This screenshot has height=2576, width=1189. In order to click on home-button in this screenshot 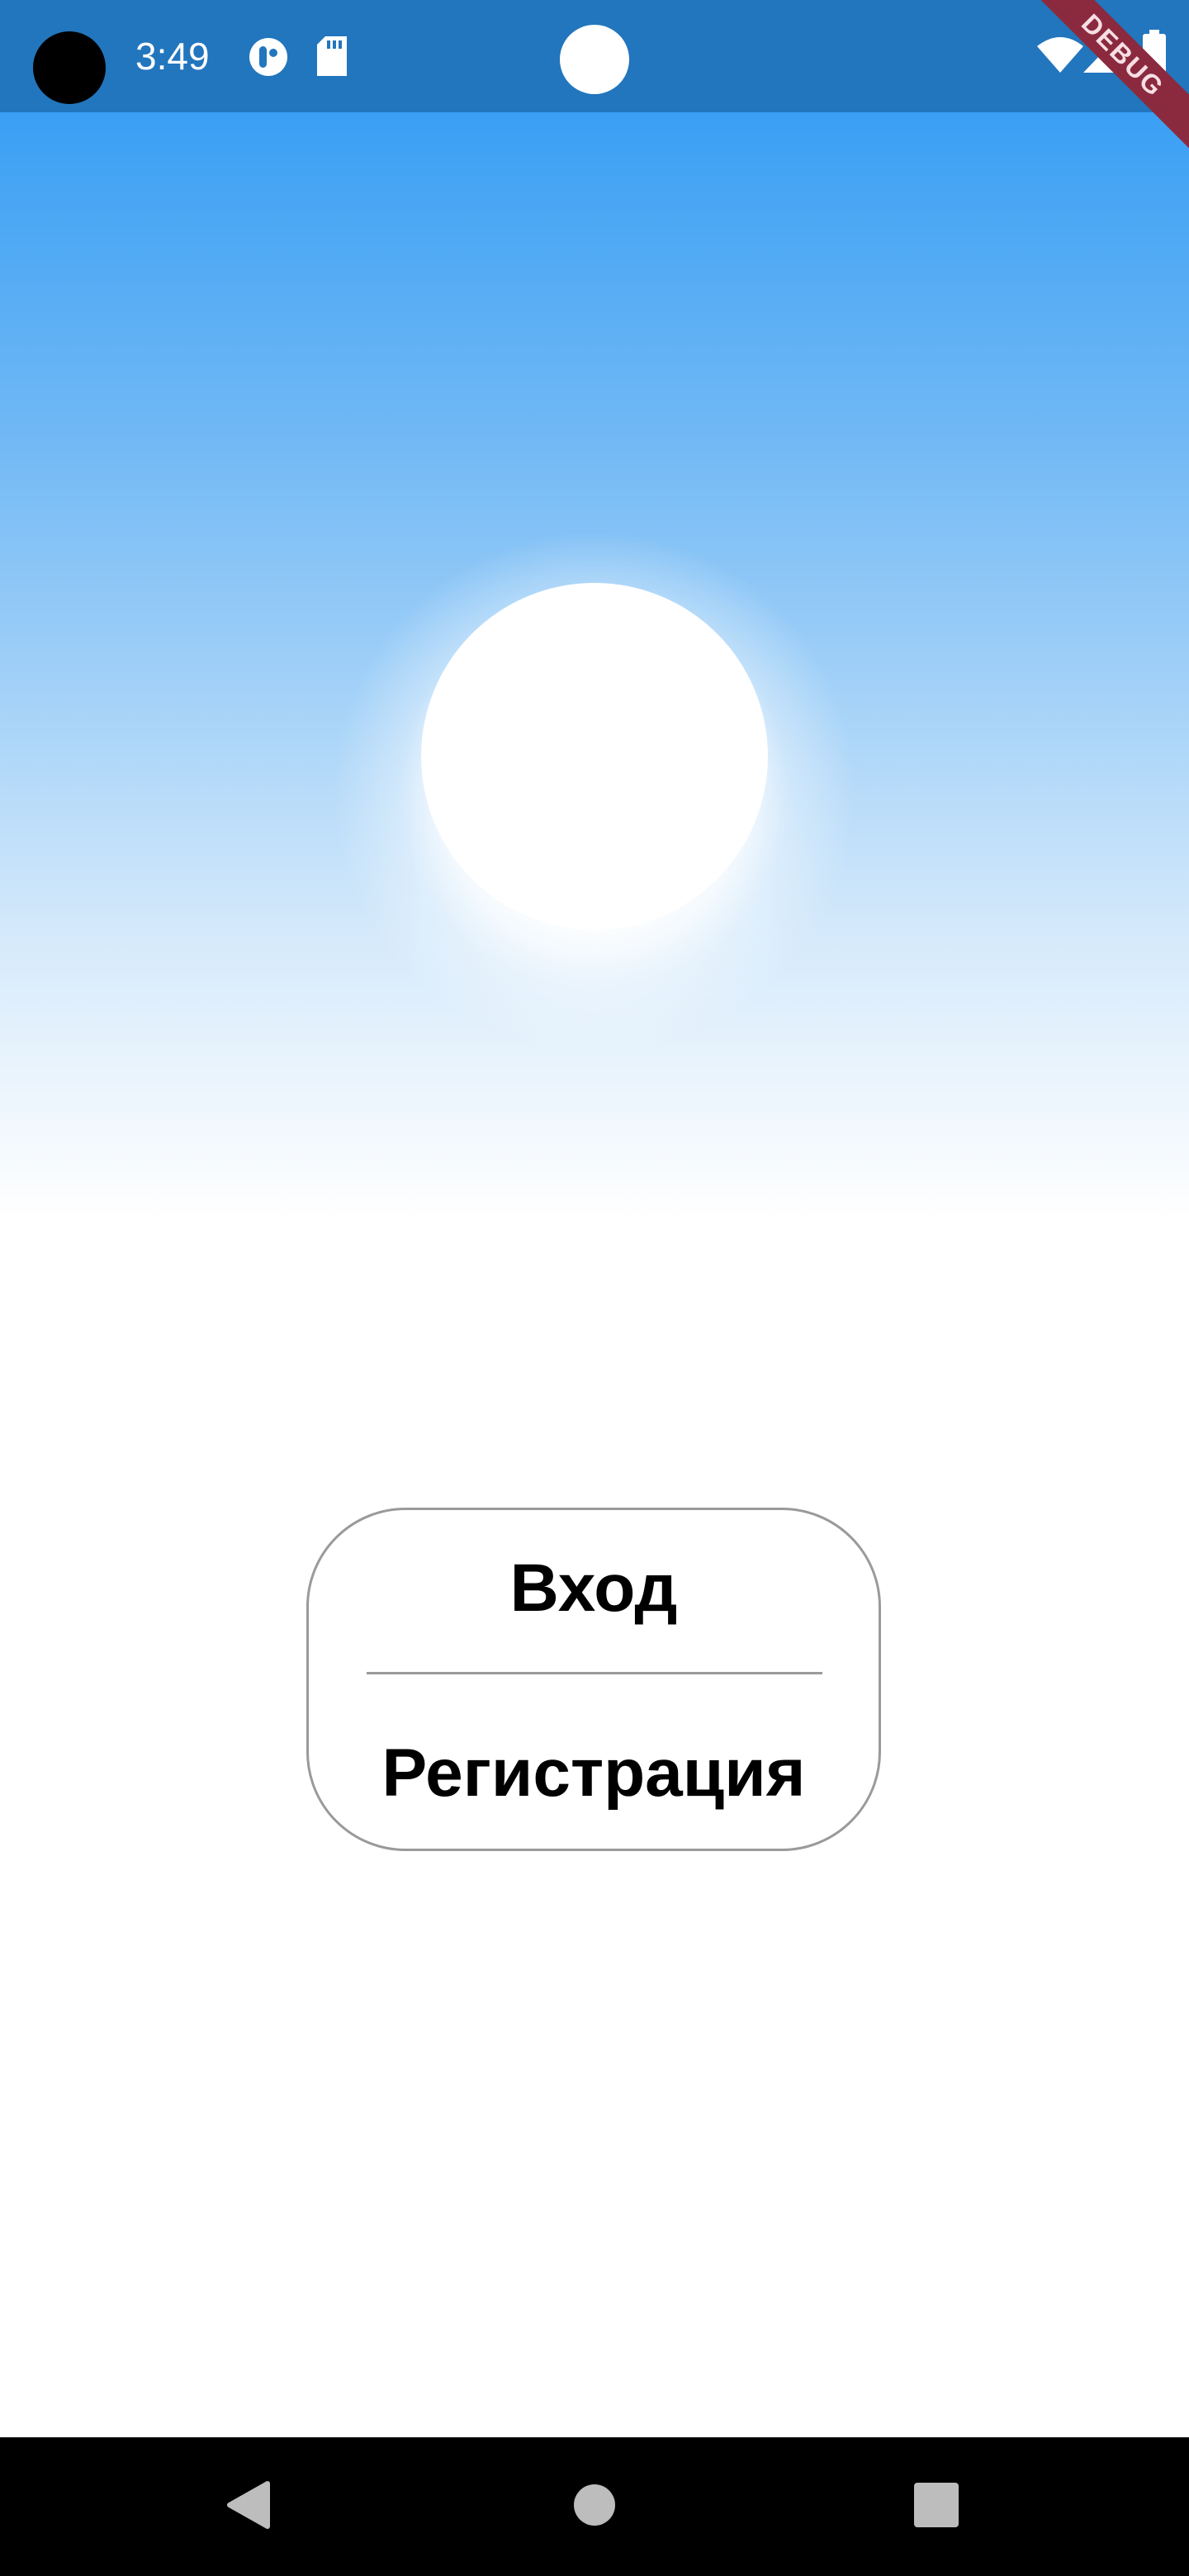, I will do `click(594, 2506)`.